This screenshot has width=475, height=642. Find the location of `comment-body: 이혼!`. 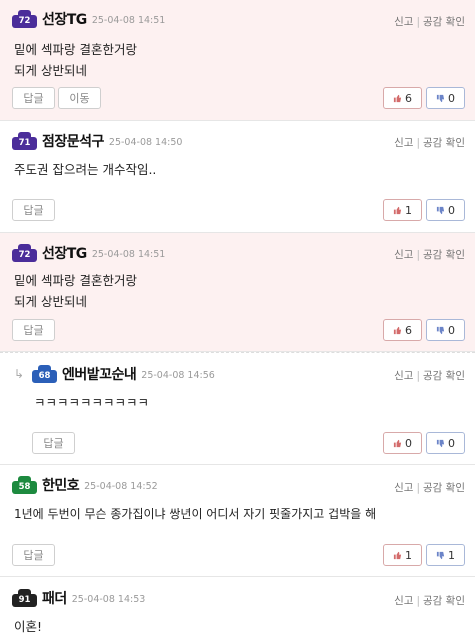

comment-body: 이혼! is located at coordinates (28, 626).